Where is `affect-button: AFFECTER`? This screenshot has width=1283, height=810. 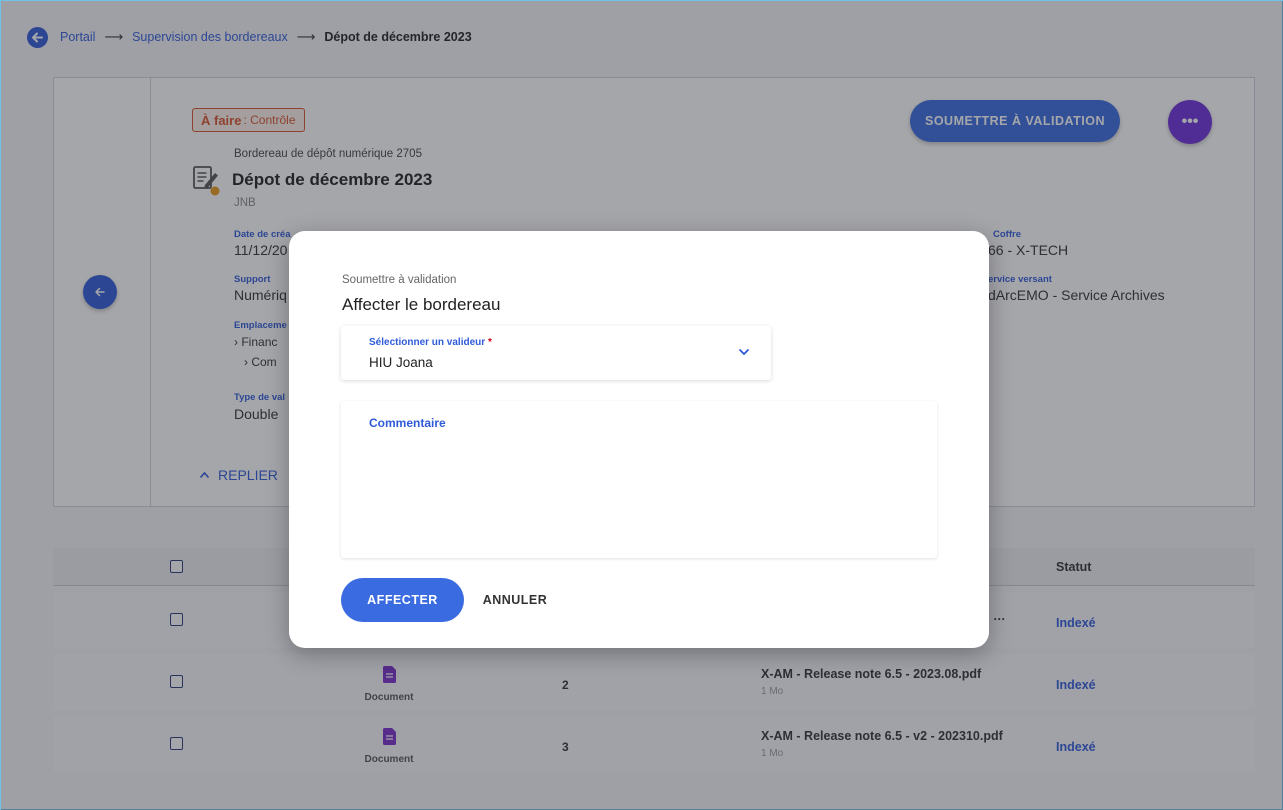
affect-button: AFFECTER is located at coordinates (402, 600).